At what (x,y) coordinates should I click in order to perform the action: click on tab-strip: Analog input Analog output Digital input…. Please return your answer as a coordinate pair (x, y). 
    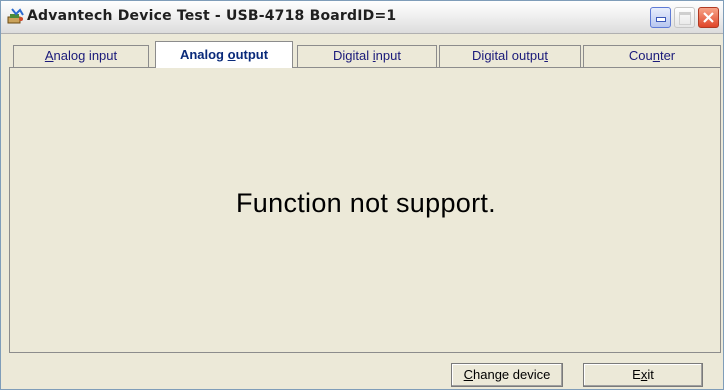
    Looking at the image, I should click on (365, 54).